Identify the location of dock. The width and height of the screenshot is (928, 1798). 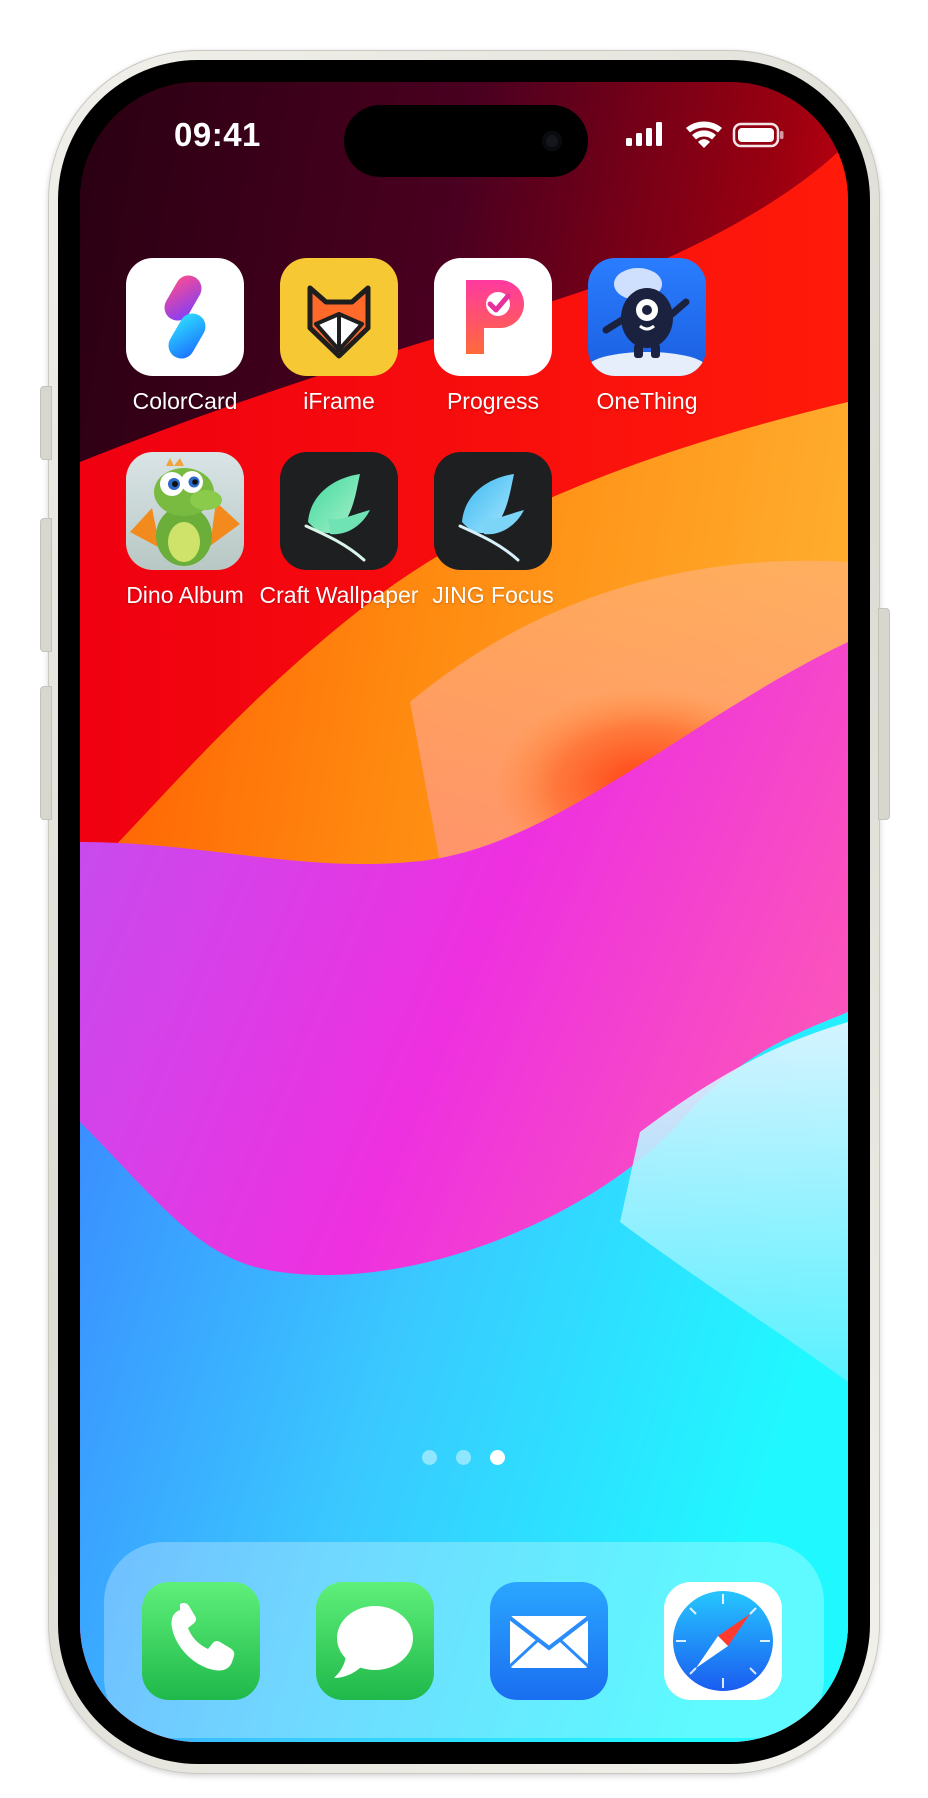
(464, 1640).